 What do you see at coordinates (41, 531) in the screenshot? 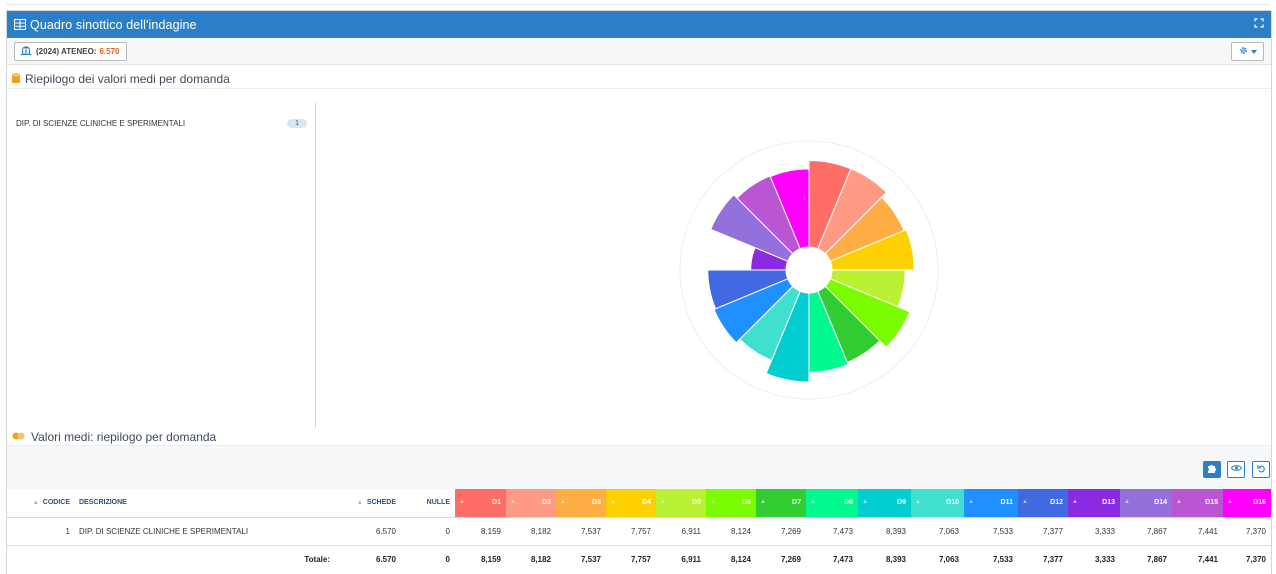
I see `cell-codice: 1` at bounding box center [41, 531].